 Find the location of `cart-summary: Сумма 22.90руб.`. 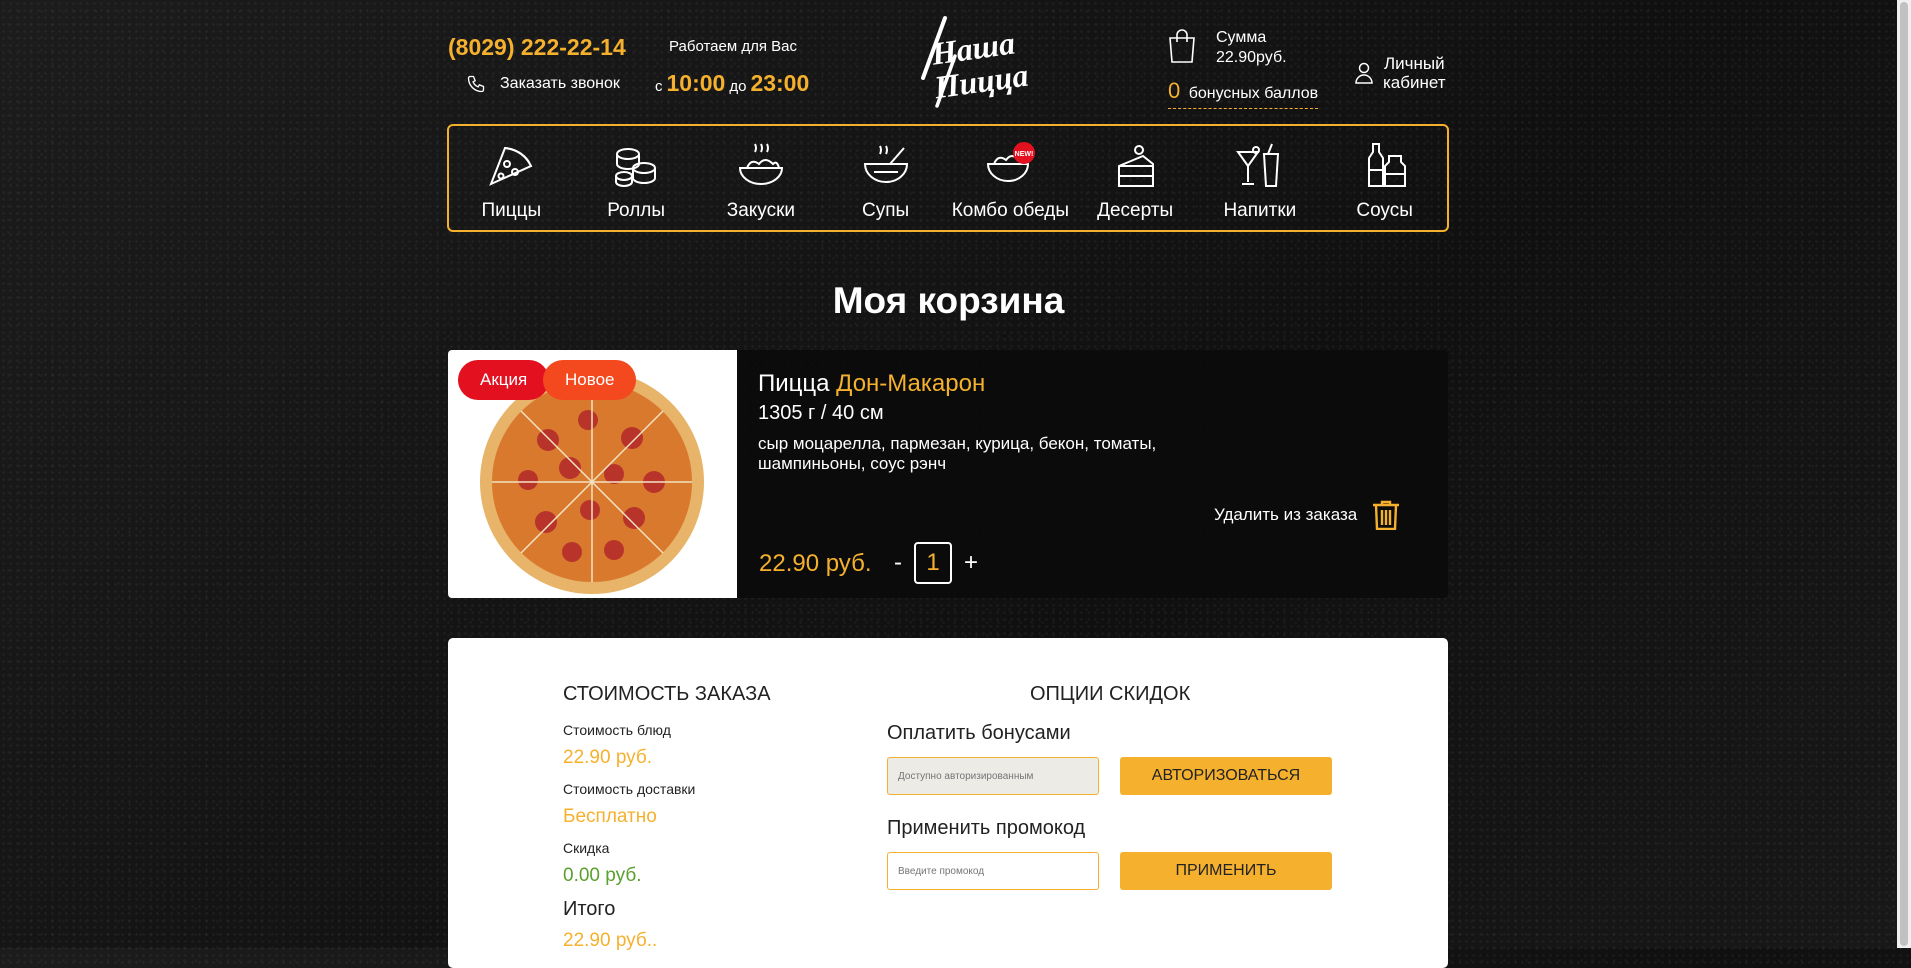

cart-summary: Сумма 22.90руб. is located at coordinates (1226, 48).